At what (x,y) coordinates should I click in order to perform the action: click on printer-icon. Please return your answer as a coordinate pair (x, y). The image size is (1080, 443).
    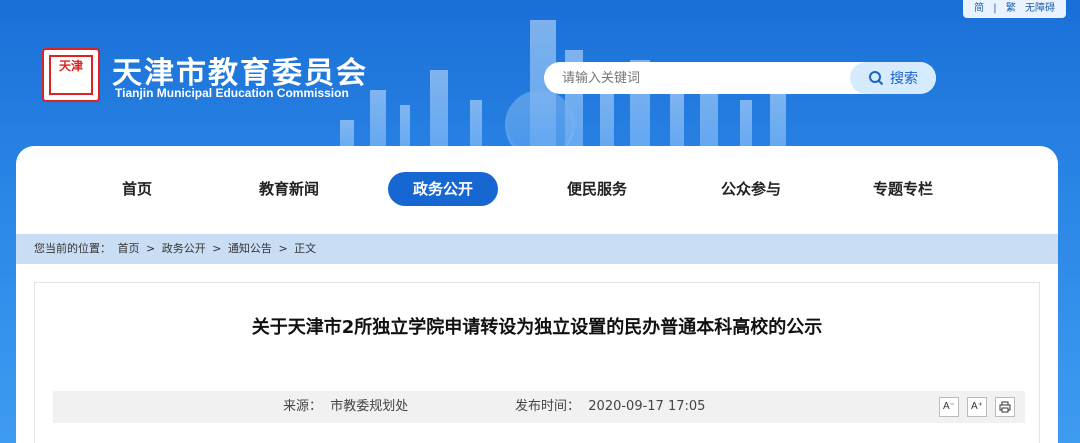
    Looking at the image, I should click on (1005, 407).